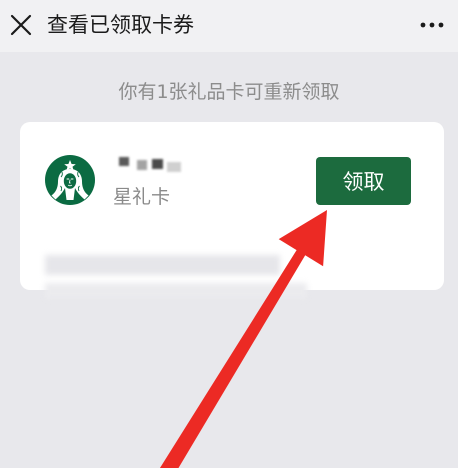 The image size is (458, 468). I want to click on more-button, so click(432, 25).